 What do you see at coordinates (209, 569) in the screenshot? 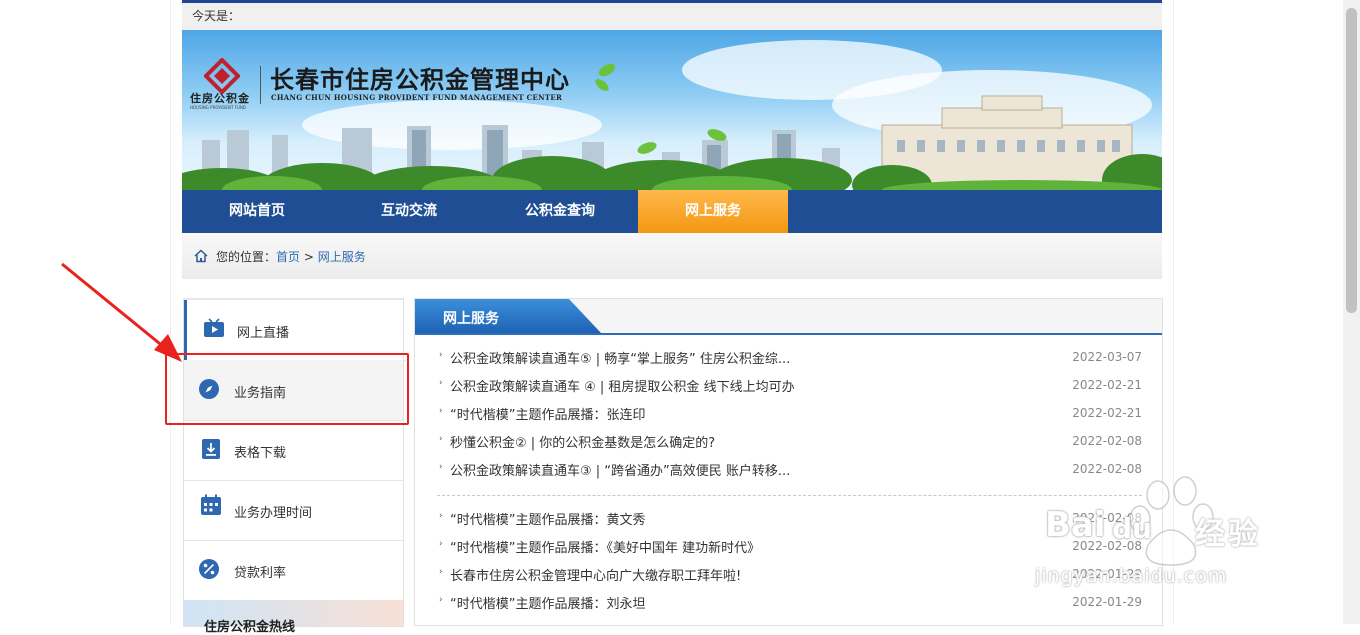
I see `percent-icon` at bounding box center [209, 569].